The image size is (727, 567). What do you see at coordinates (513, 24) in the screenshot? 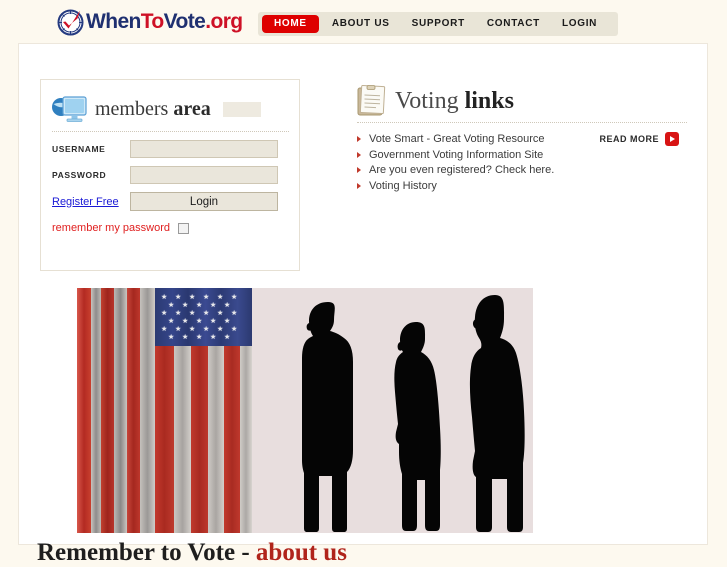
I see `nav-item-contact: CONTACT` at bounding box center [513, 24].